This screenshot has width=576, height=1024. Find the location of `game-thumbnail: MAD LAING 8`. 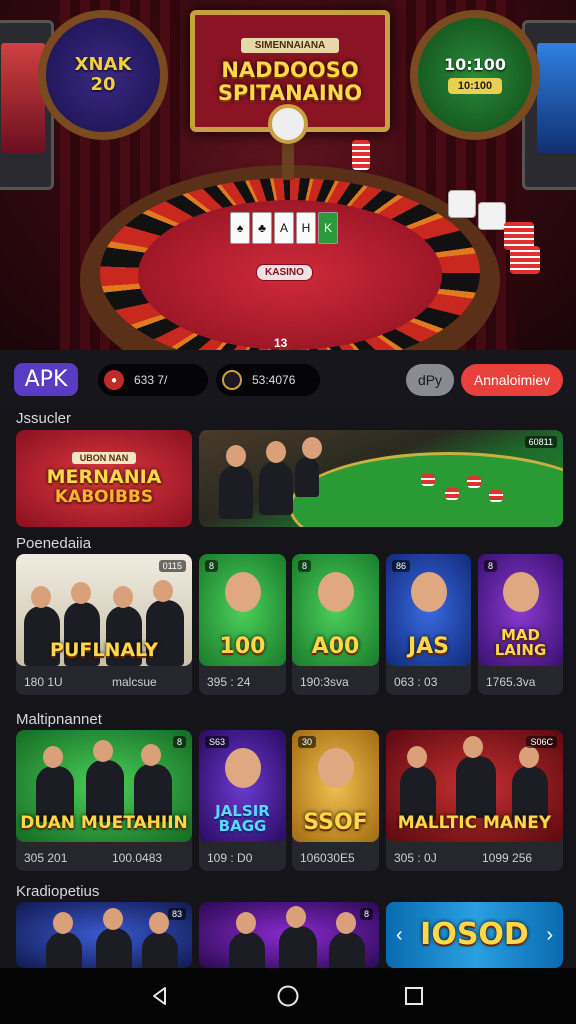

game-thumbnail: MAD LAING 8 is located at coordinates (520, 610).